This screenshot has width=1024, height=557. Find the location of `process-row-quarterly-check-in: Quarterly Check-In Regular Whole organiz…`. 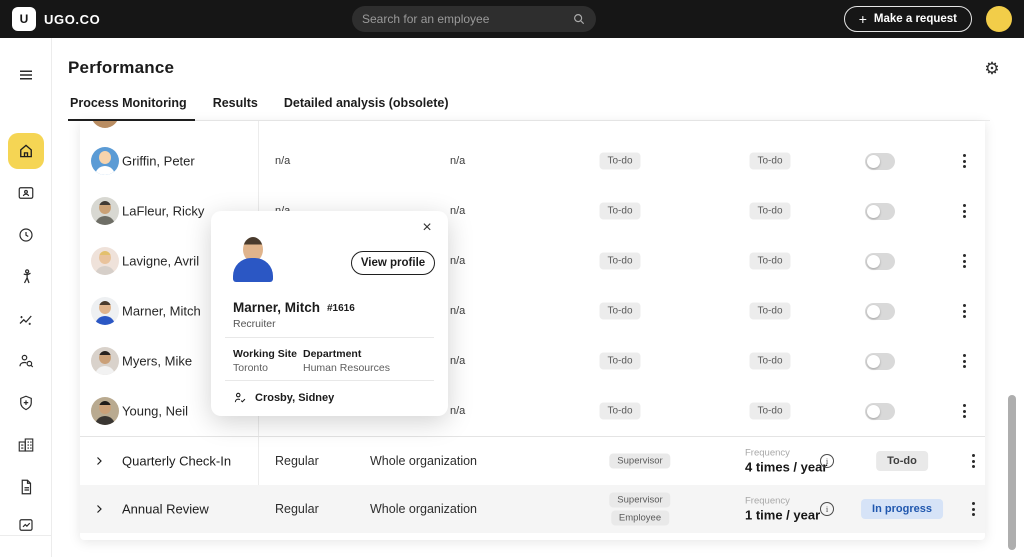

process-row-quarterly-check-in: Quarterly Check-In Regular Whole organiz… is located at coordinates (532, 461).